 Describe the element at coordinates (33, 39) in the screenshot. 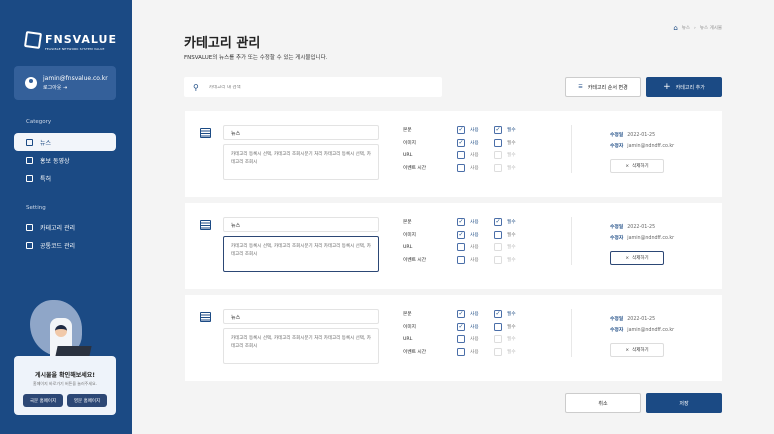

I see `logo-icon` at that location.